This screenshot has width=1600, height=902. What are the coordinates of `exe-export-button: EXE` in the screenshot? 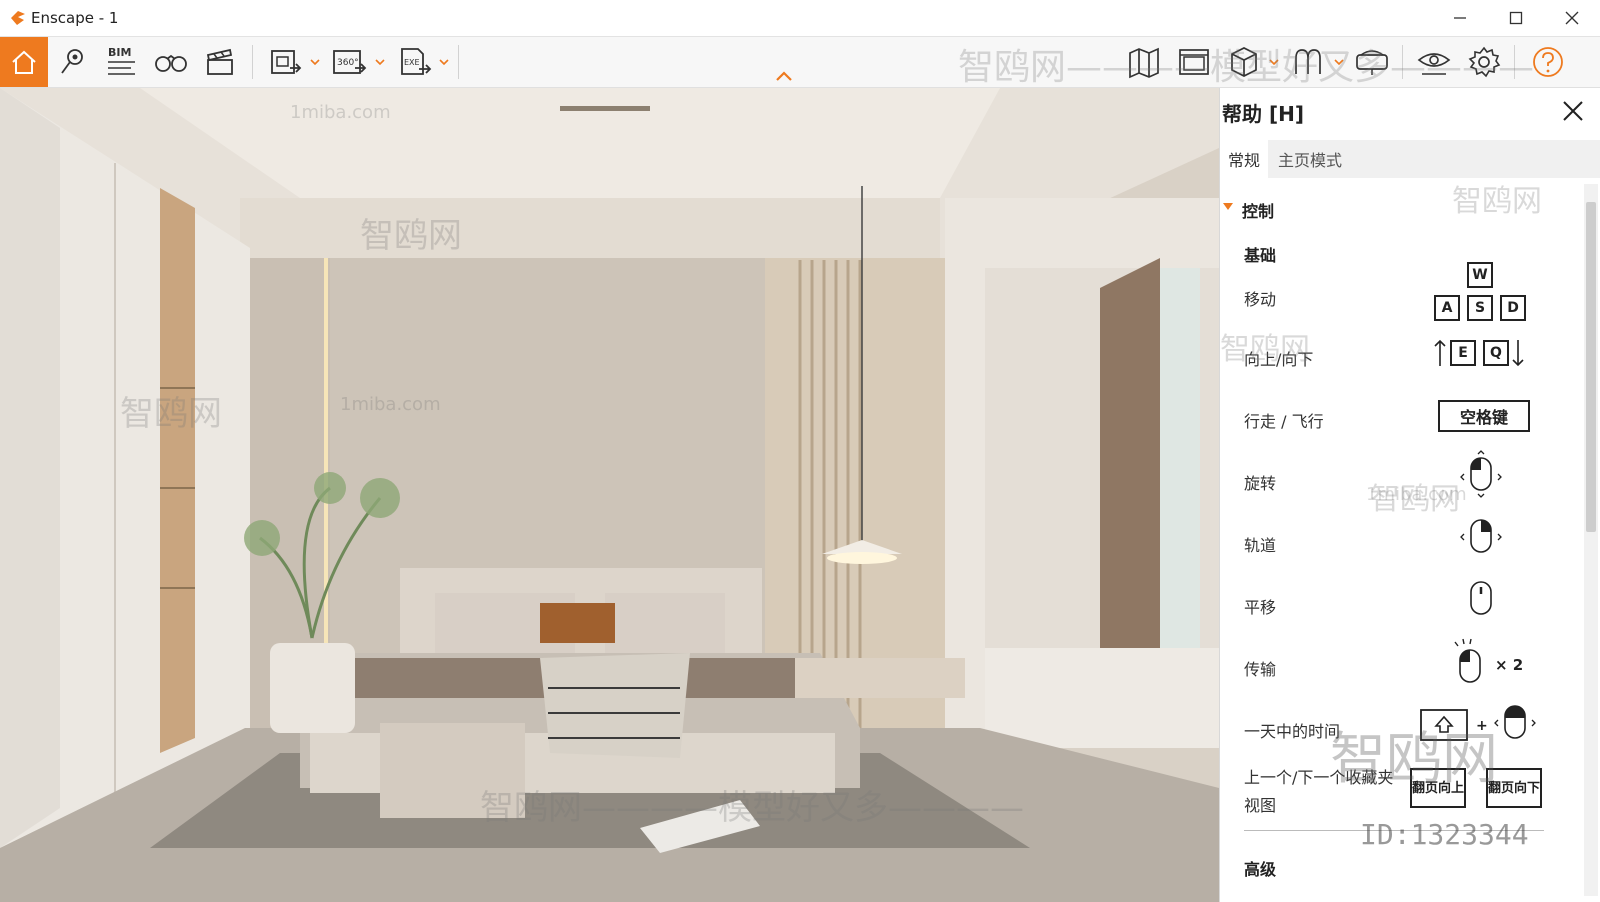 It's located at (415, 62).